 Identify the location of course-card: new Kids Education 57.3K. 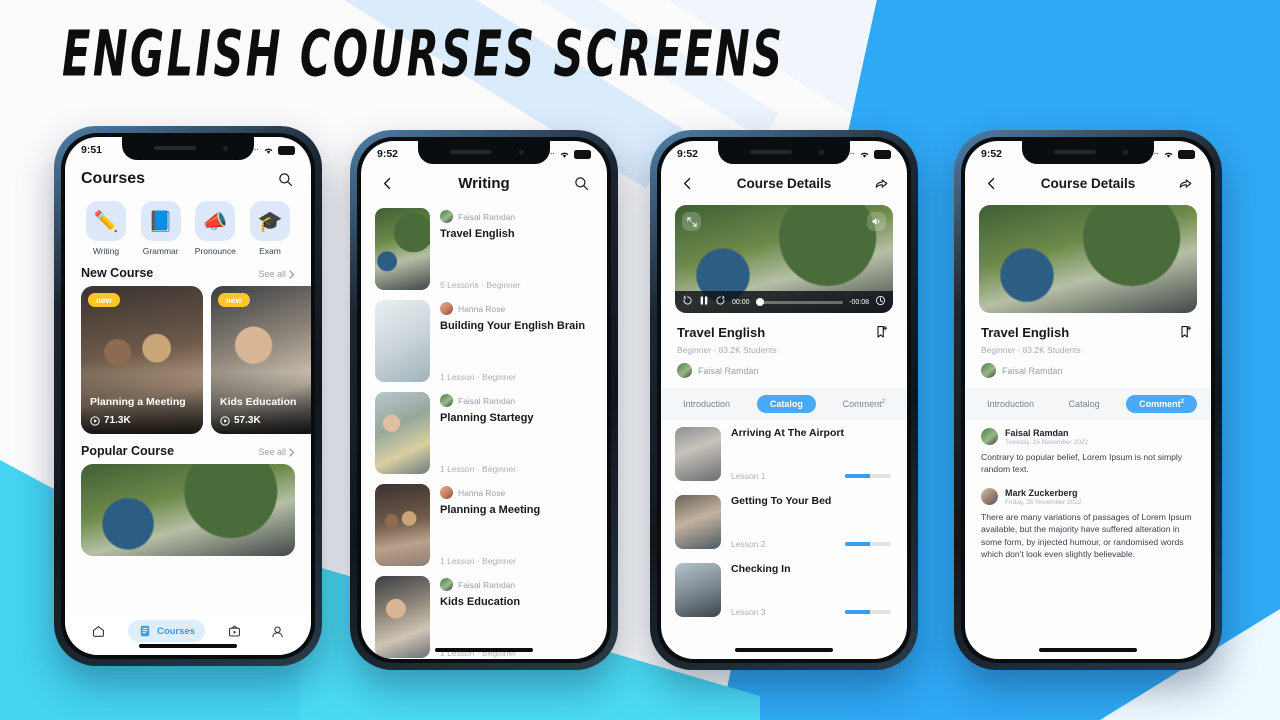
(261, 360).